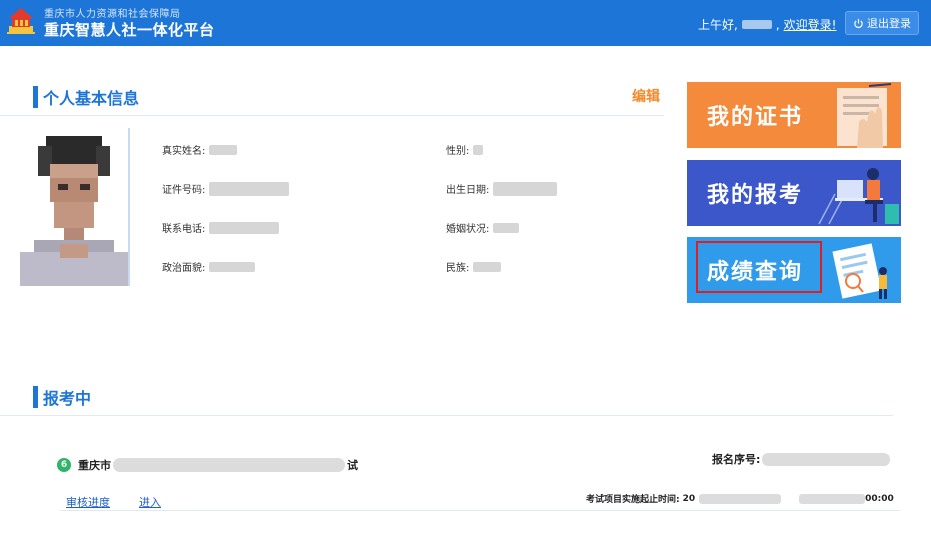 The width and height of the screenshot is (931, 535). What do you see at coordinates (64, 465) in the screenshot?
I see `exam-status-icon: 6` at bounding box center [64, 465].